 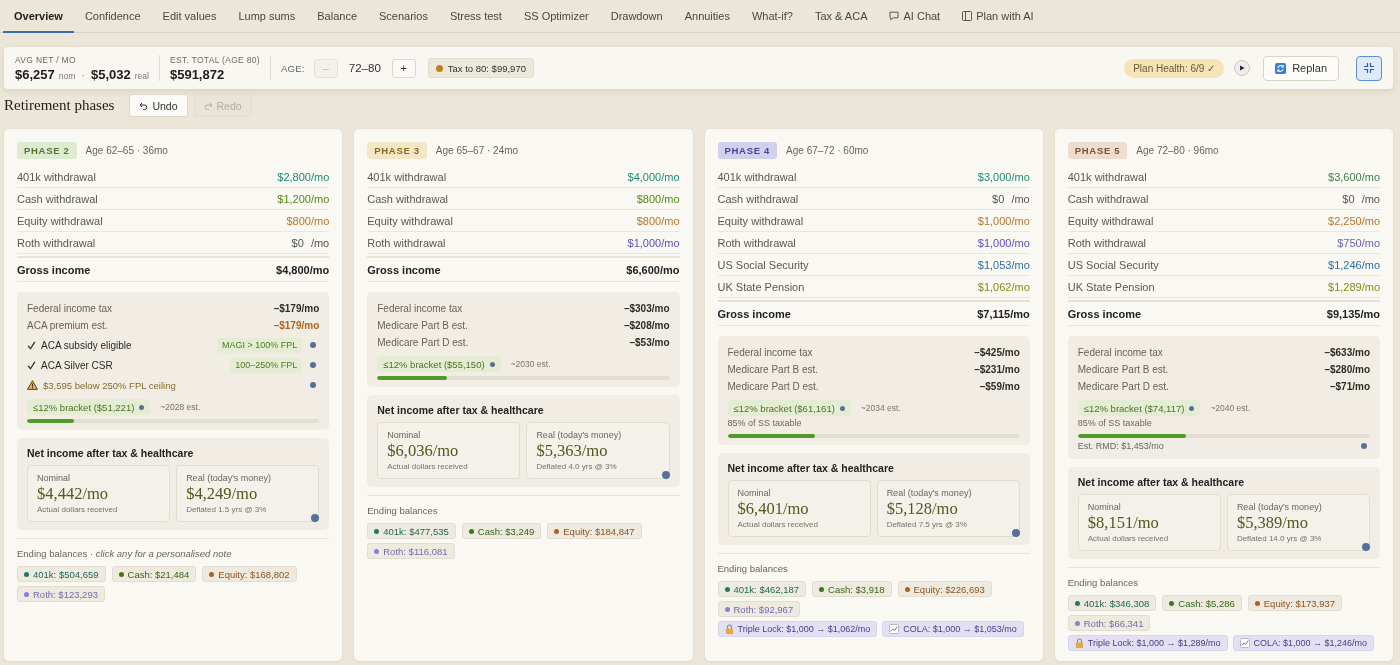 I want to click on plan-health-pill: Plan Health: 6/9 ✓, so click(x=1174, y=68).